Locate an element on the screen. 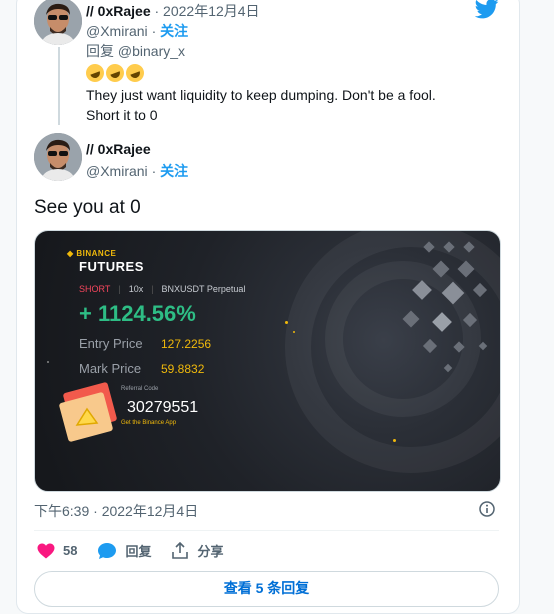  emoji-row is located at coordinates (115, 73).